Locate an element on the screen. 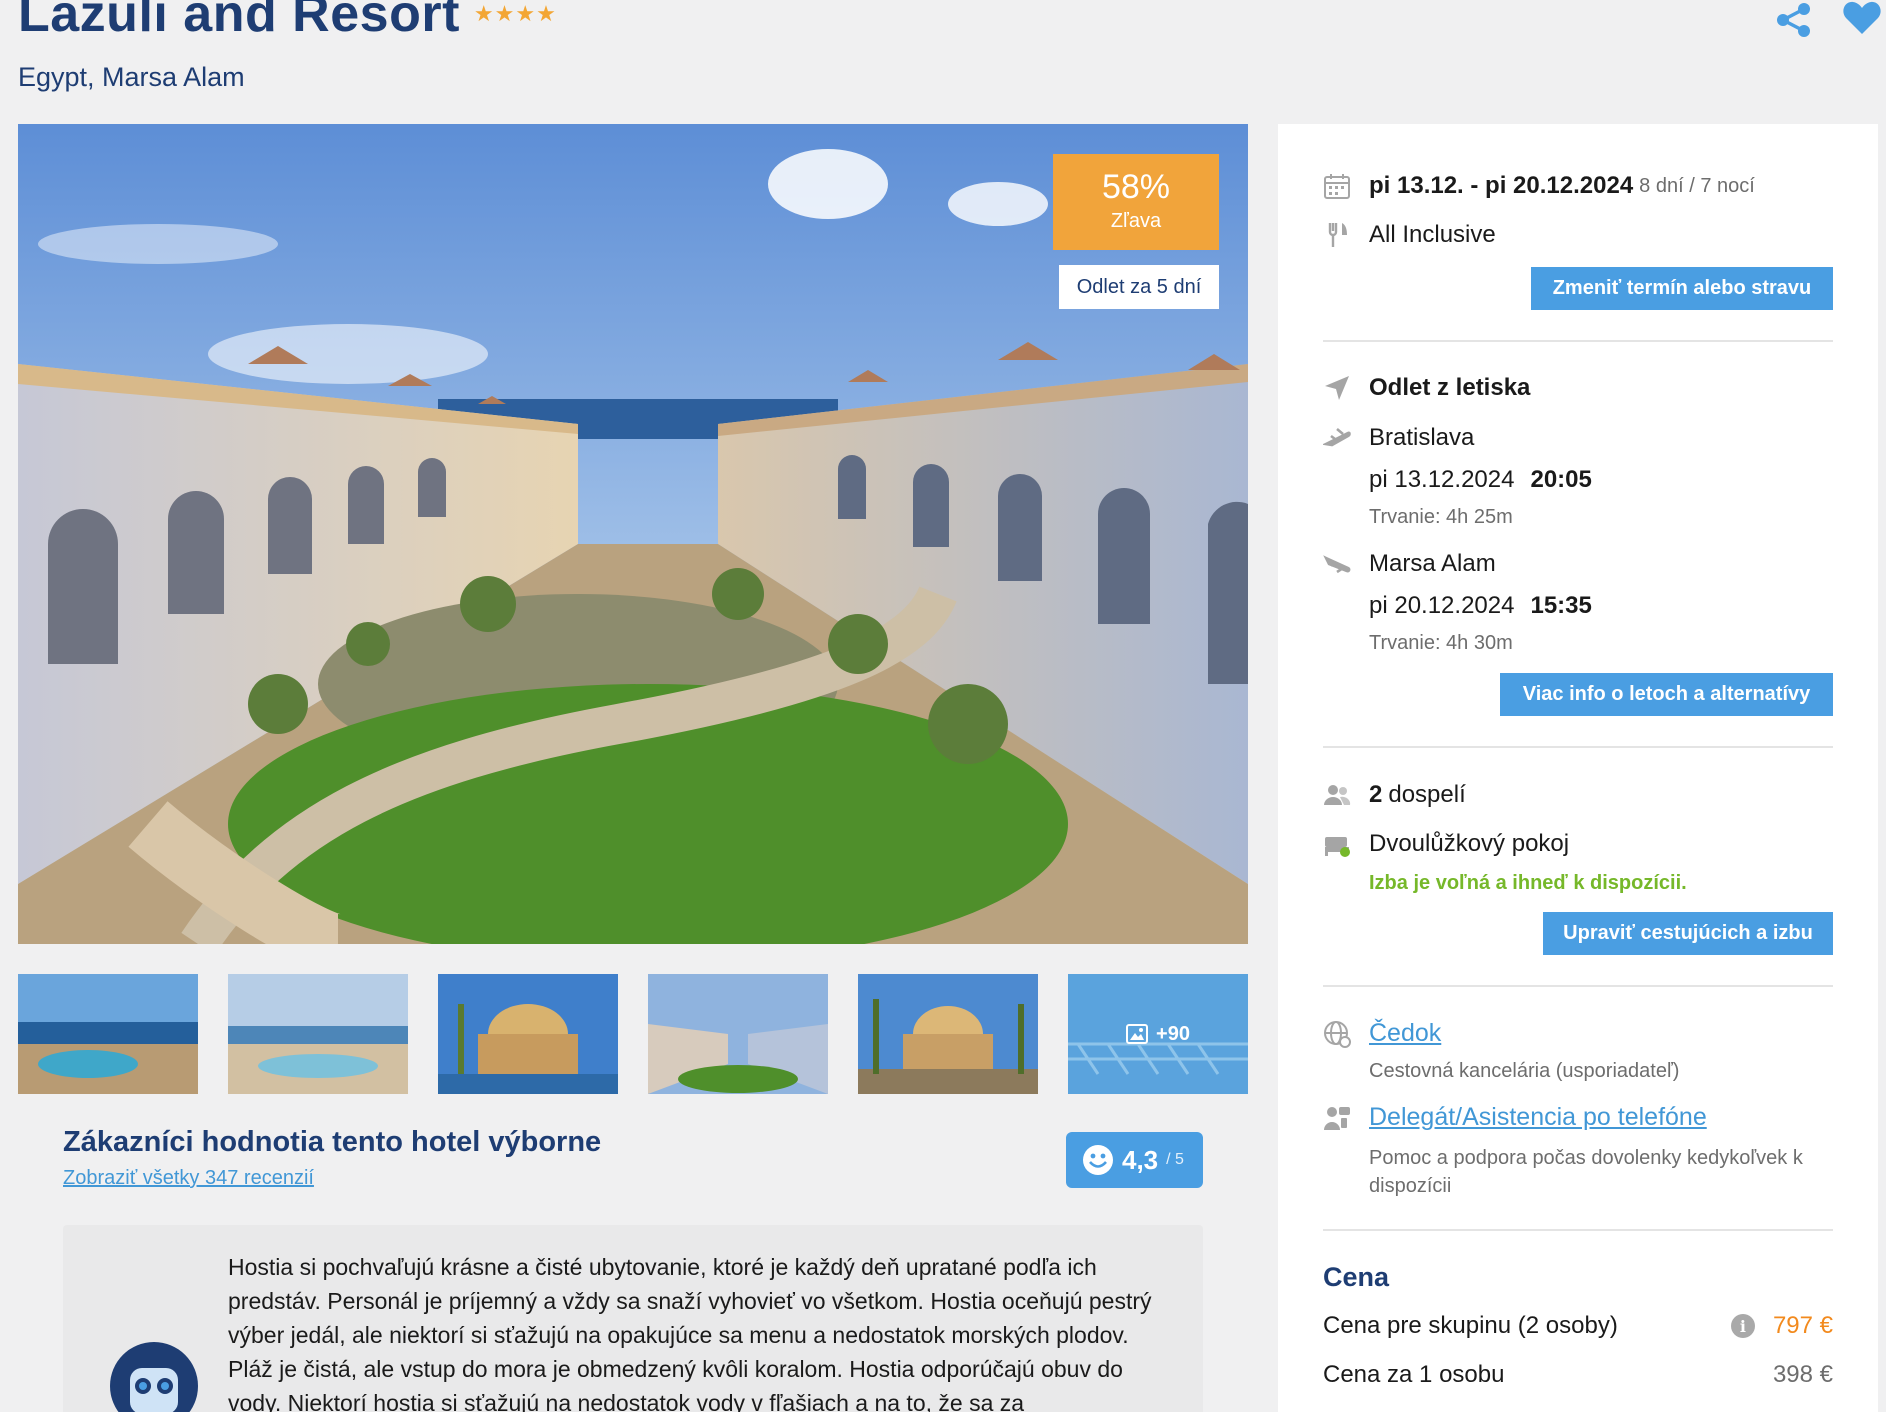 This screenshot has height=1412, width=1886. users-icon is located at coordinates (1337, 795).